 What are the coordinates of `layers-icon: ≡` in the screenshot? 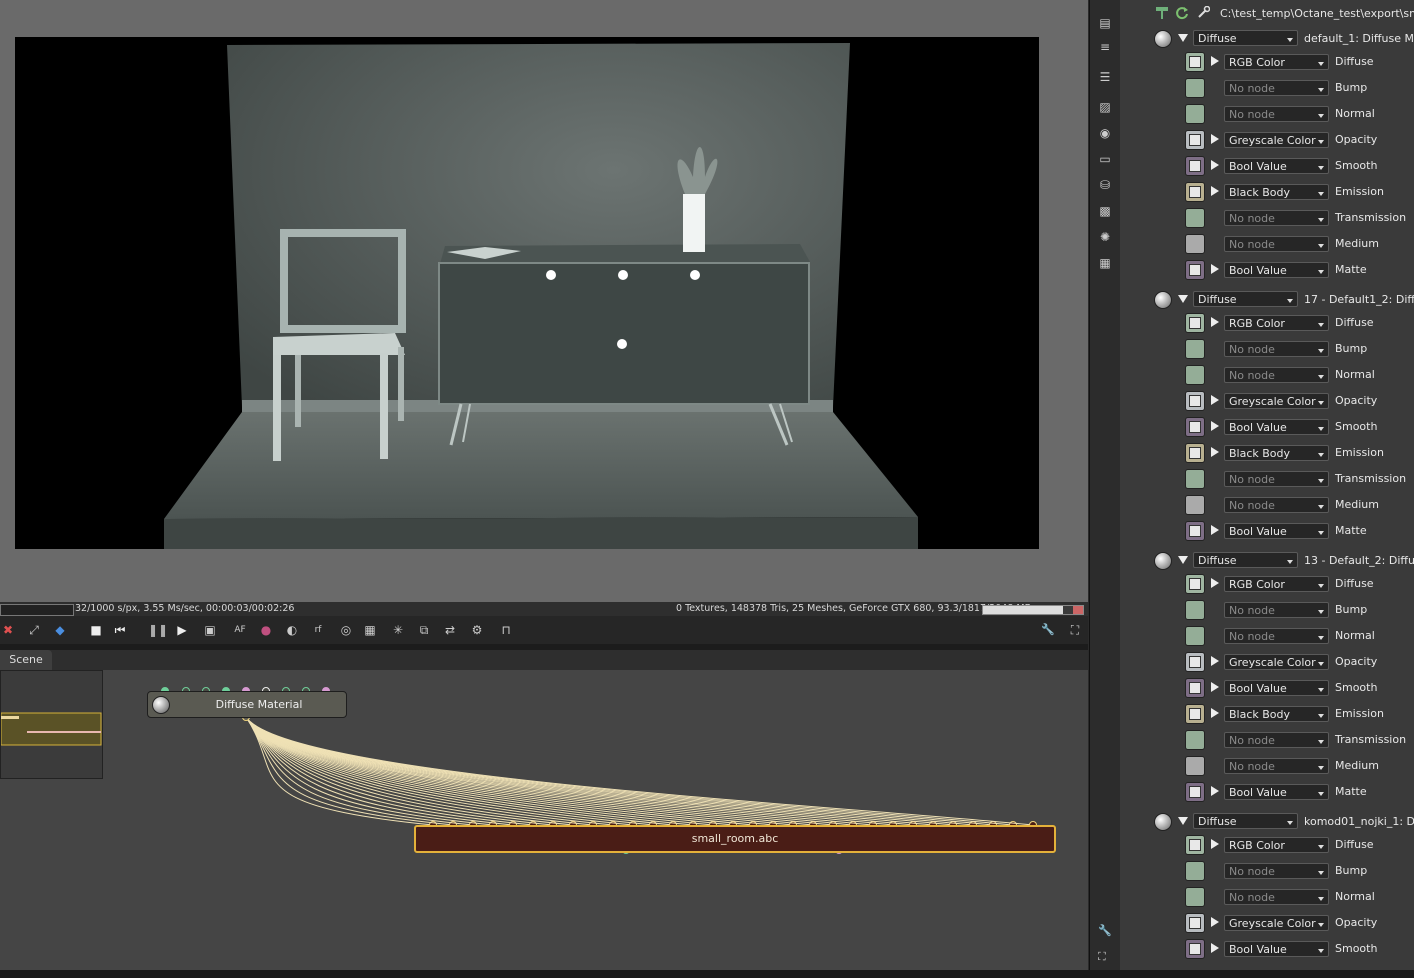 It's located at (1105, 47).